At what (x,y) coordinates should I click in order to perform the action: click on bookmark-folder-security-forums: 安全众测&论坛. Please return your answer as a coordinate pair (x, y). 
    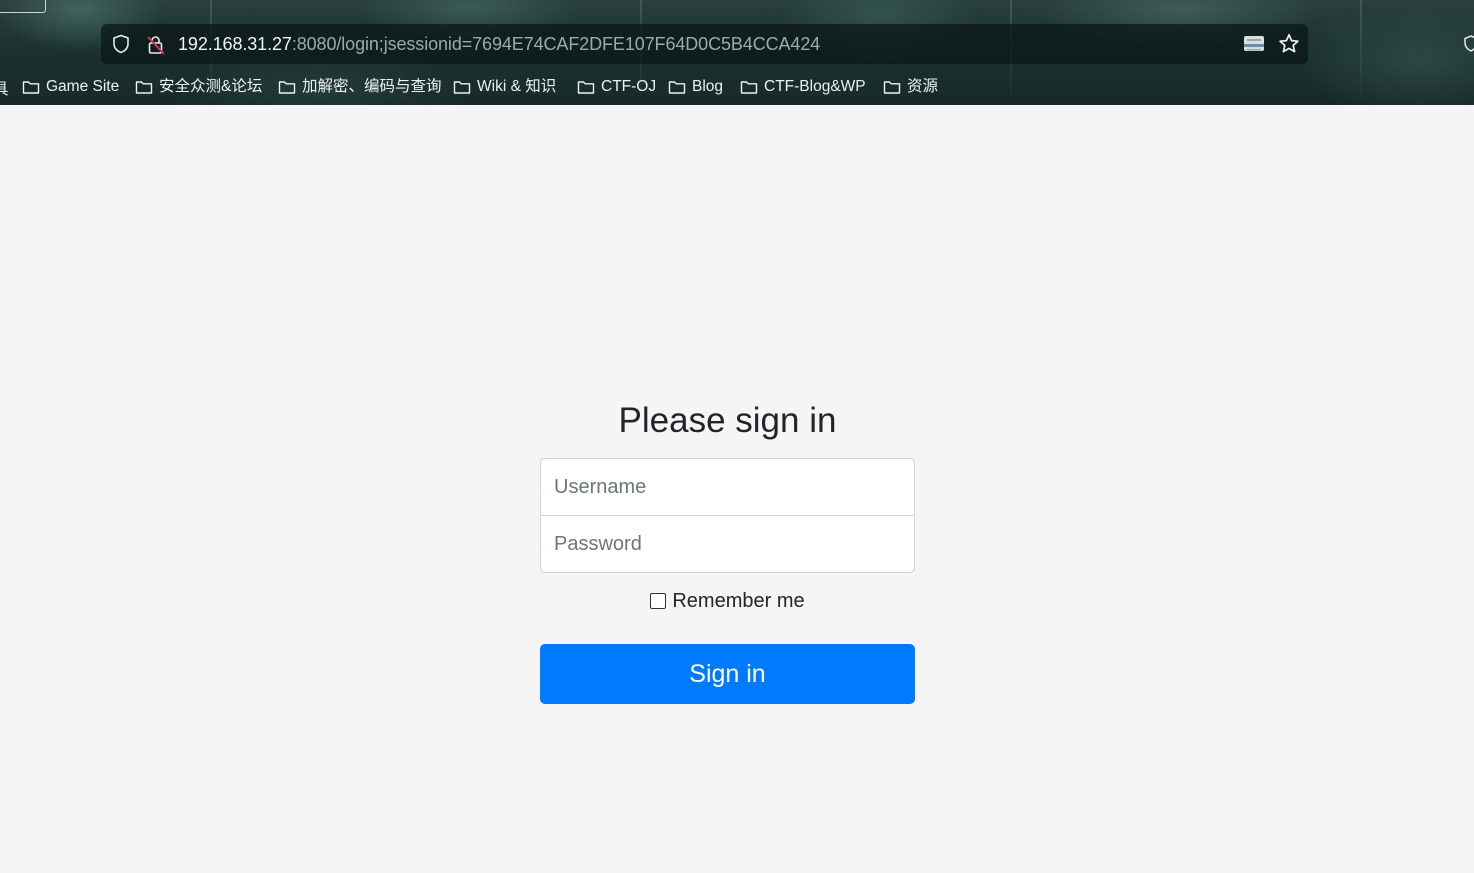
    Looking at the image, I should click on (198, 87).